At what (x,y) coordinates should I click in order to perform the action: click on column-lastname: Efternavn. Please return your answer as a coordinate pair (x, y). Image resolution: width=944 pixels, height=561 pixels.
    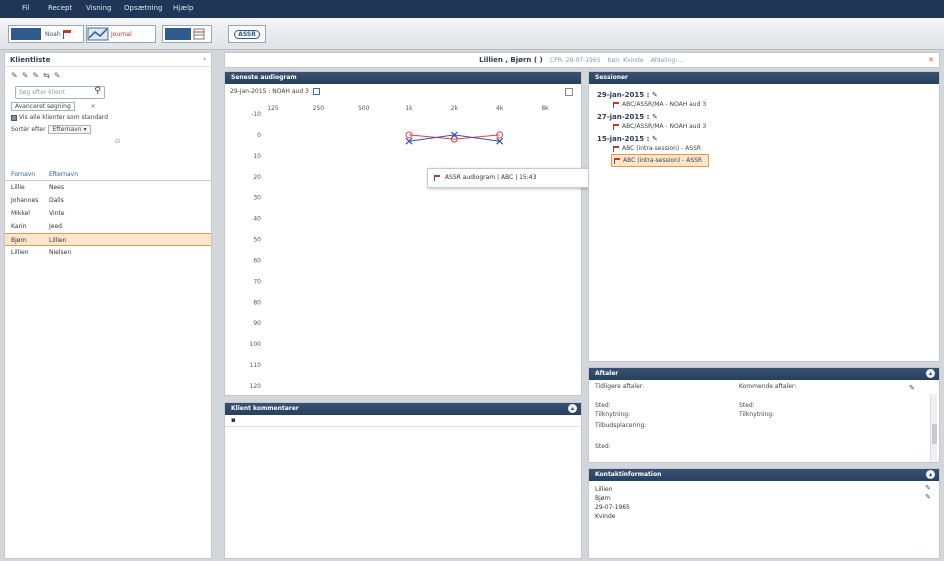
    Looking at the image, I should click on (127, 174).